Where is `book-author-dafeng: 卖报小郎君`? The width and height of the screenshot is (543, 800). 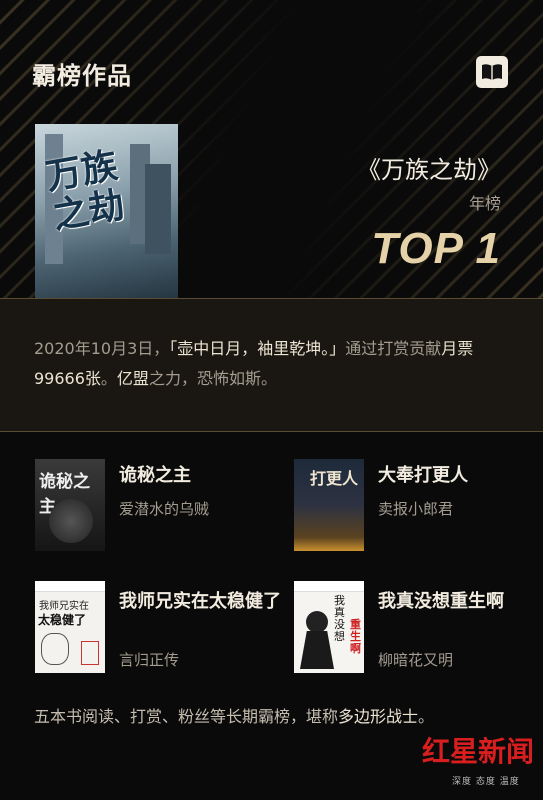 book-author-dafeng: 卖报小郎君 is located at coordinates (416, 509).